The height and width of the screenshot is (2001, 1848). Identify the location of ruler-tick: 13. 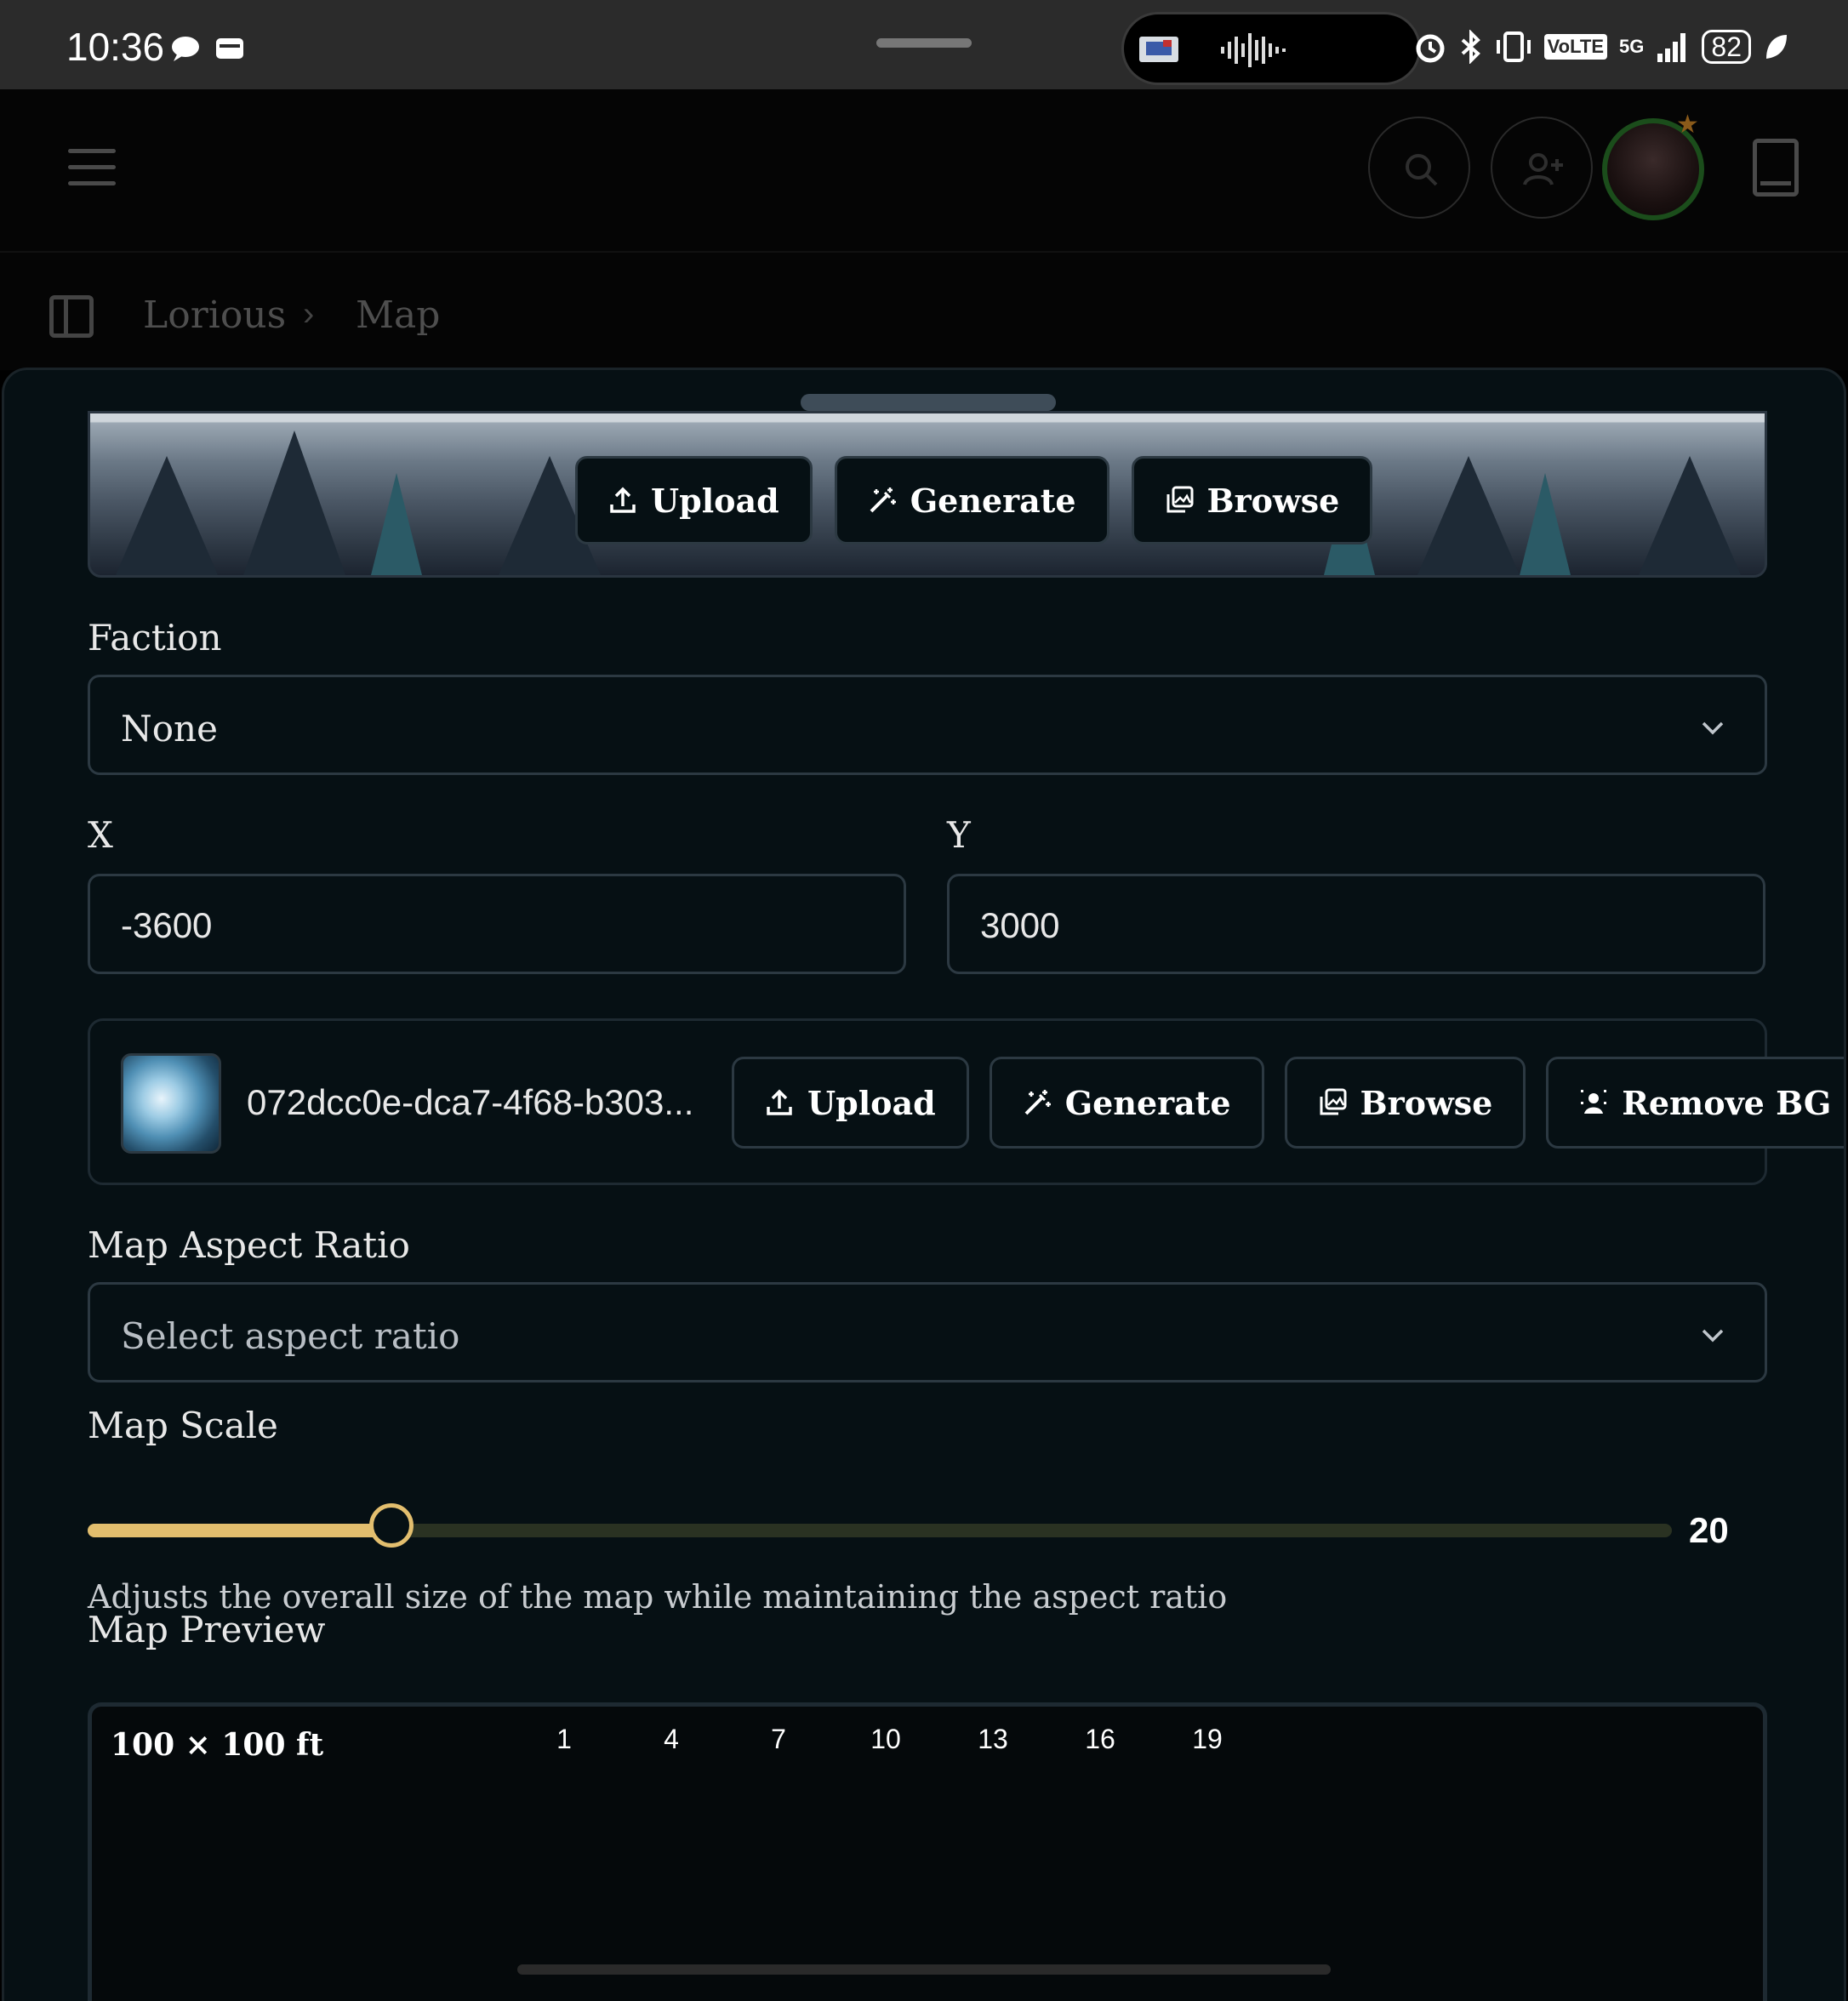
(993, 1739).